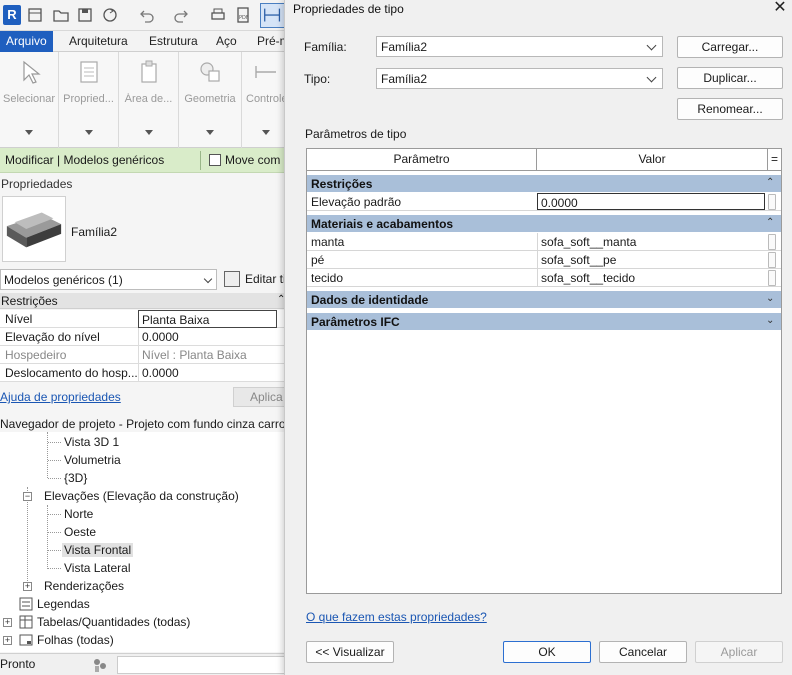  Describe the element at coordinates (519, 78) in the screenshot. I see `type-select: Família2` at that location.